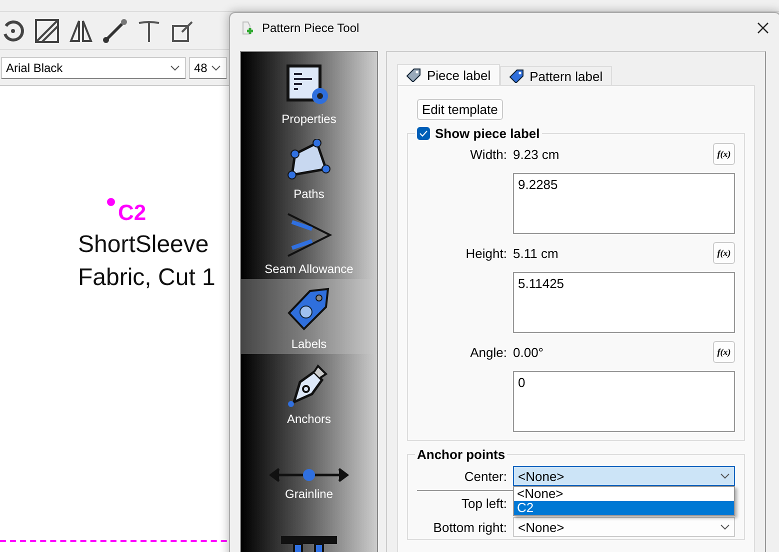 The image size is (779, 552). What do you see at coordinates (483, 503) in the screenshot?
I see `field-label: Top left:` at bounding box center [483, 503].